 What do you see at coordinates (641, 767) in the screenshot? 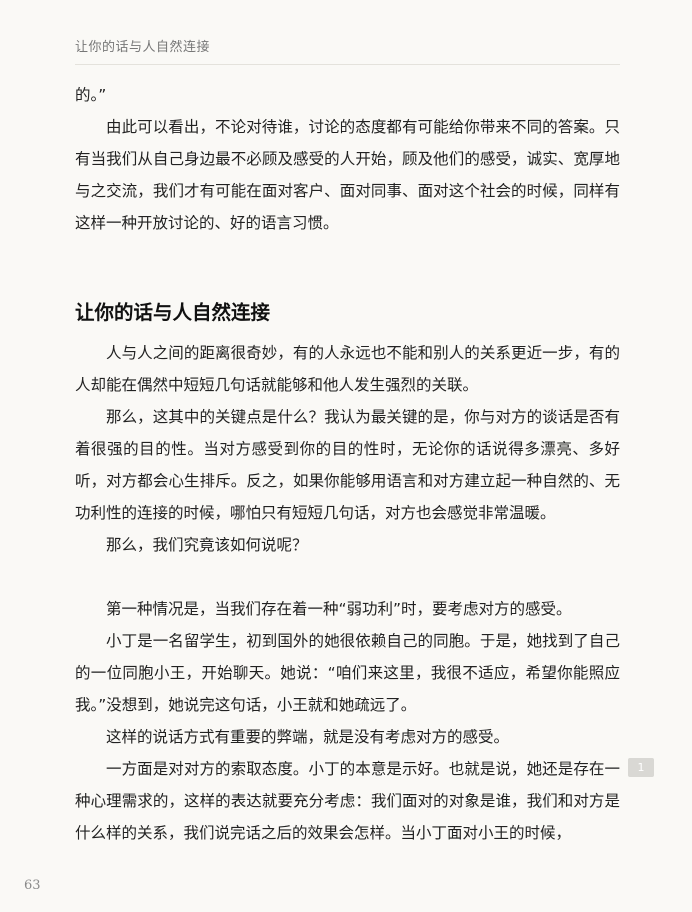
I see `chapter-badge: 1` at bounding box center [641, 767].